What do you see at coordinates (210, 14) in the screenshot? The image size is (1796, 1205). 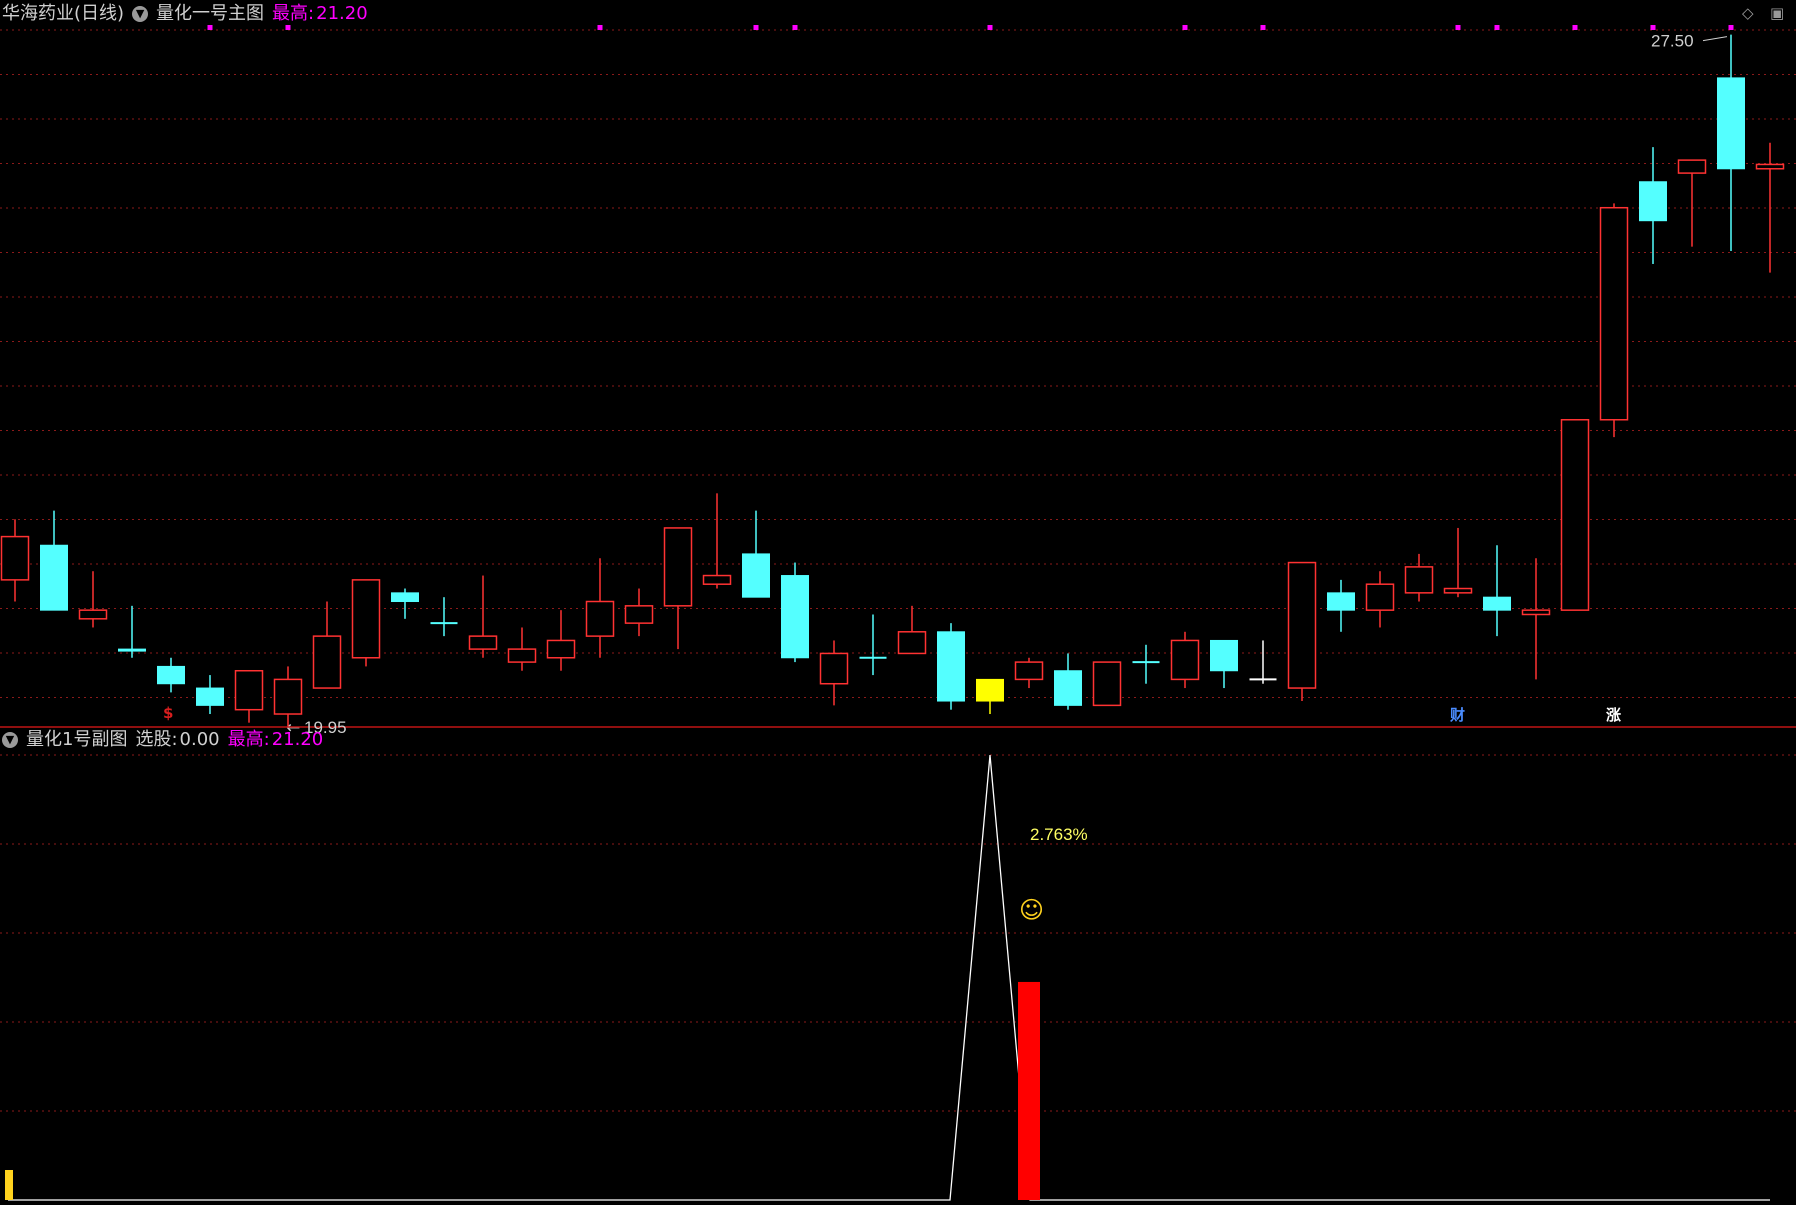 I see `main-indicator-name: 量化一号主图` at bounding box center [210, 14].